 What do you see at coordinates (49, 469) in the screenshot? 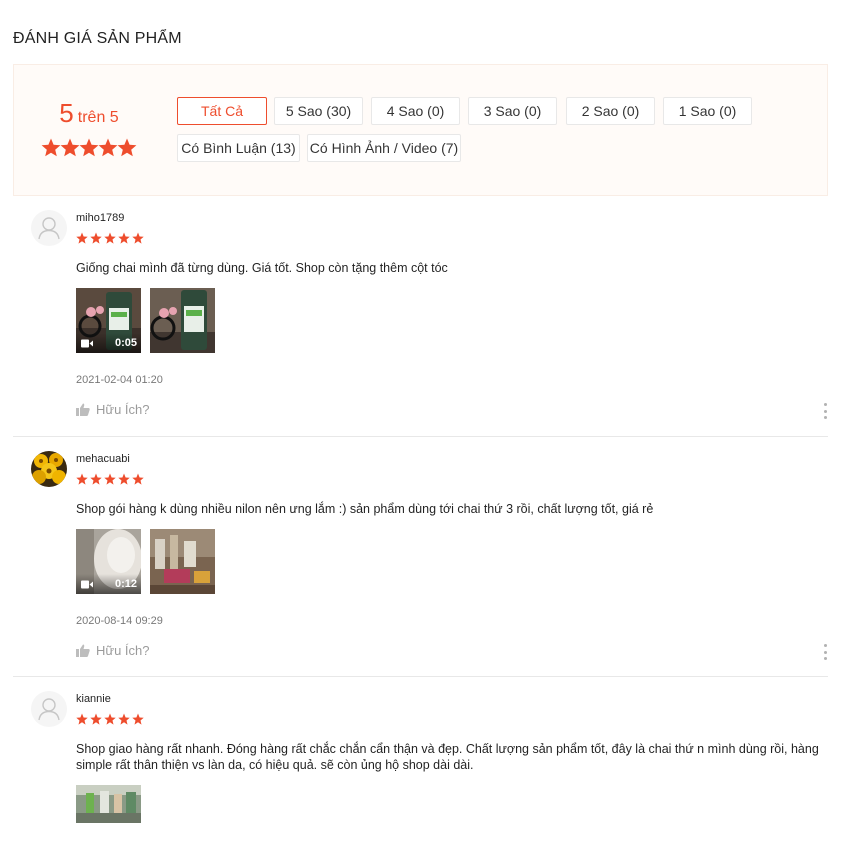
I see `flower-avatar` at bounding box center [49, 469].